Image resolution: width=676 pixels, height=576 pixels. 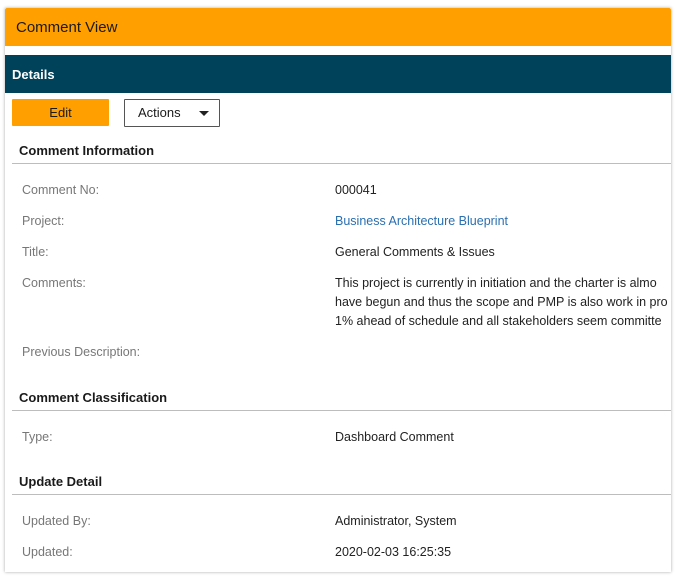 I want to click on actions-dropdown: Actions, so click(x=172, y=113).